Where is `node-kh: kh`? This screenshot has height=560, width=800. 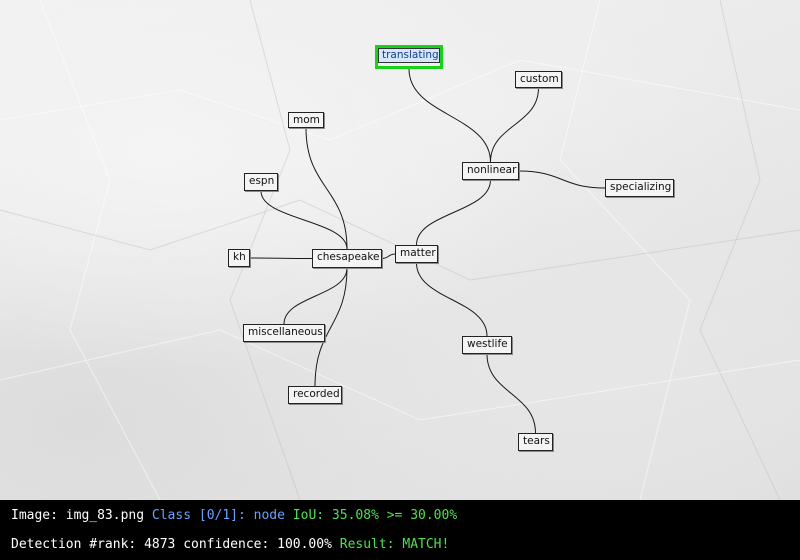
node-kh: kh is located at coordinates (239, 258).